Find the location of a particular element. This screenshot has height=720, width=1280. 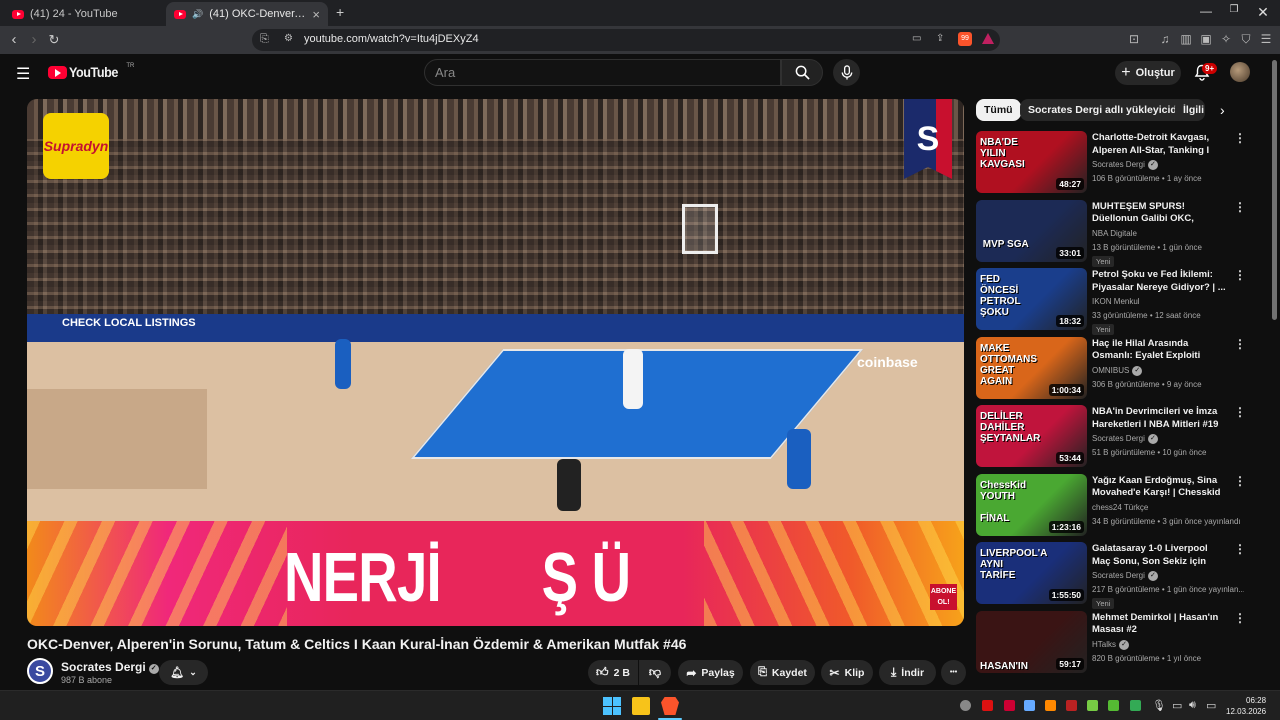

video-thumbnail: LIVERPOOL'A AYNI TARİFE 1:55:50 is located at coordinates (1031, 573).